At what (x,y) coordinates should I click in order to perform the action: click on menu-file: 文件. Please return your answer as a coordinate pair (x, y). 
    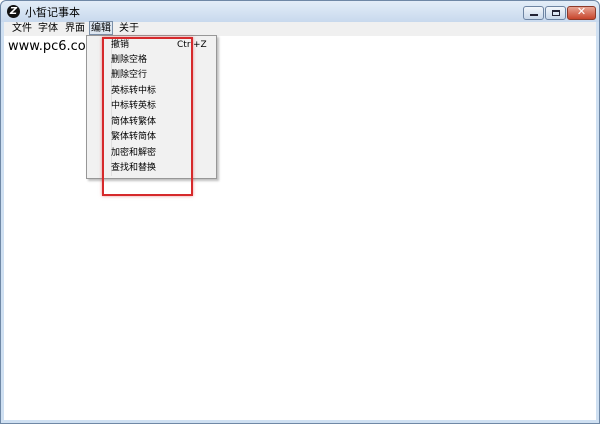
    Looking at the image, I should click on (22, 29).